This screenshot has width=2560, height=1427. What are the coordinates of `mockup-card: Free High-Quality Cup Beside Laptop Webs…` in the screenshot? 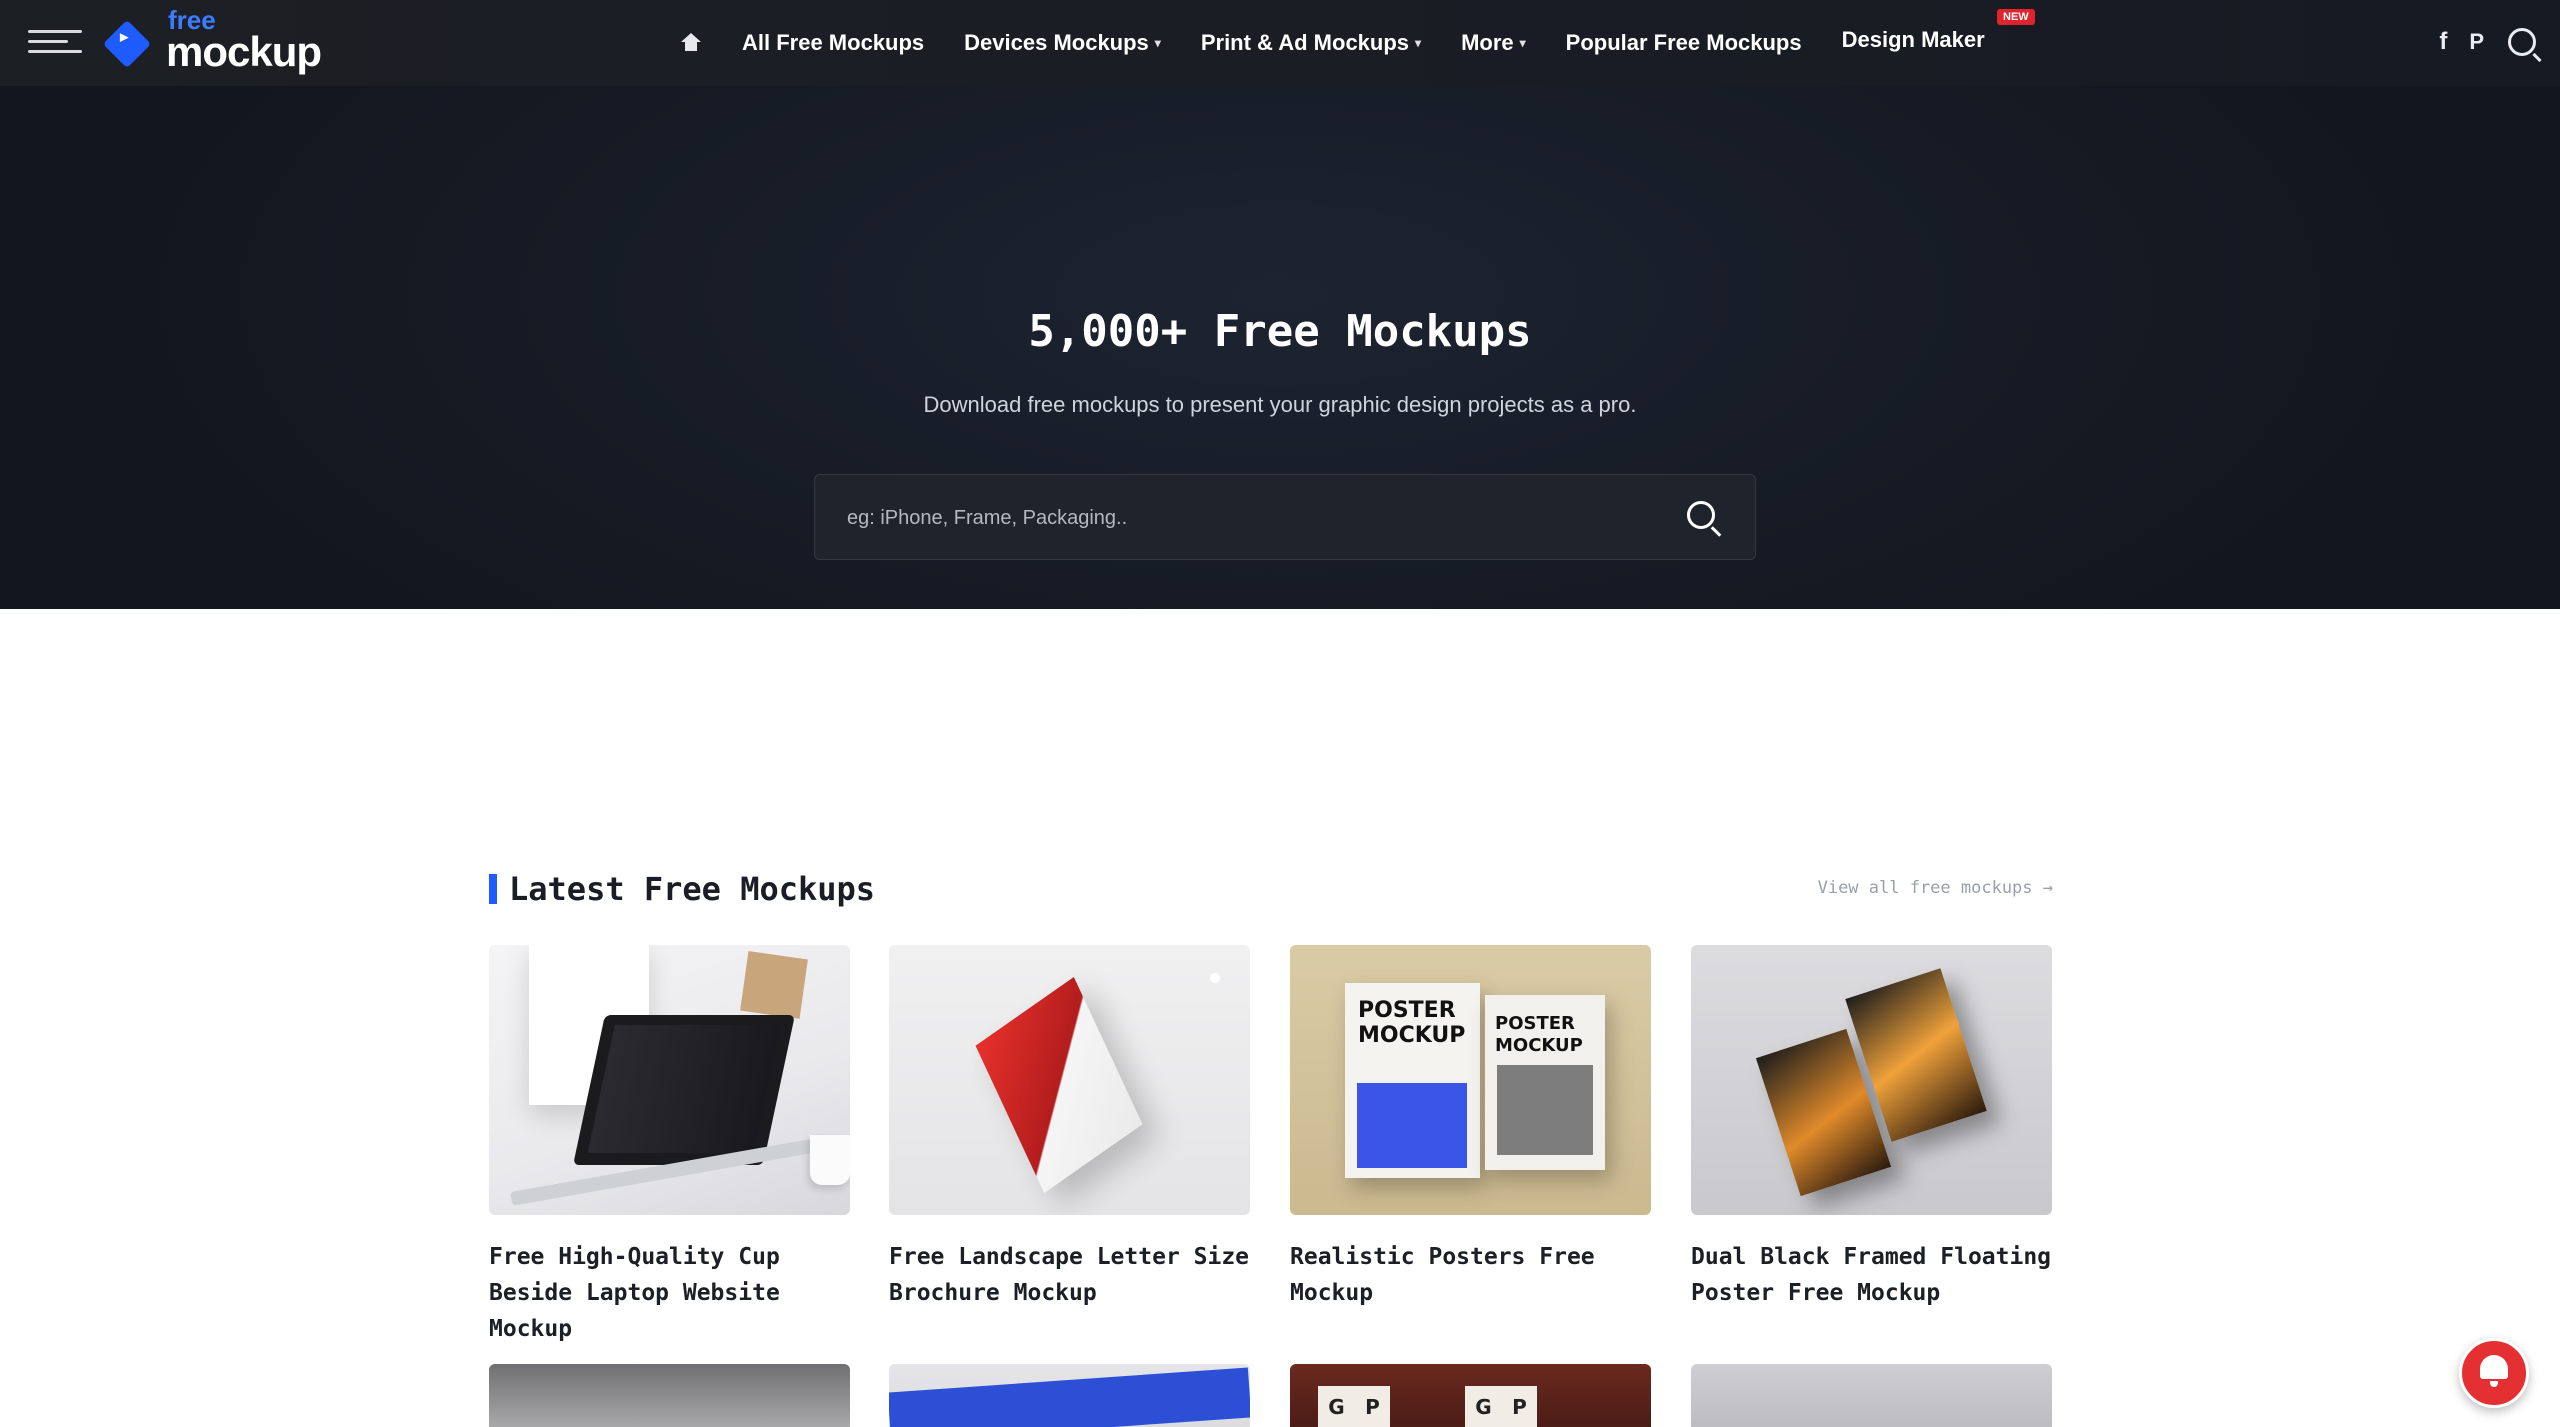 It's located at (669, 1146).